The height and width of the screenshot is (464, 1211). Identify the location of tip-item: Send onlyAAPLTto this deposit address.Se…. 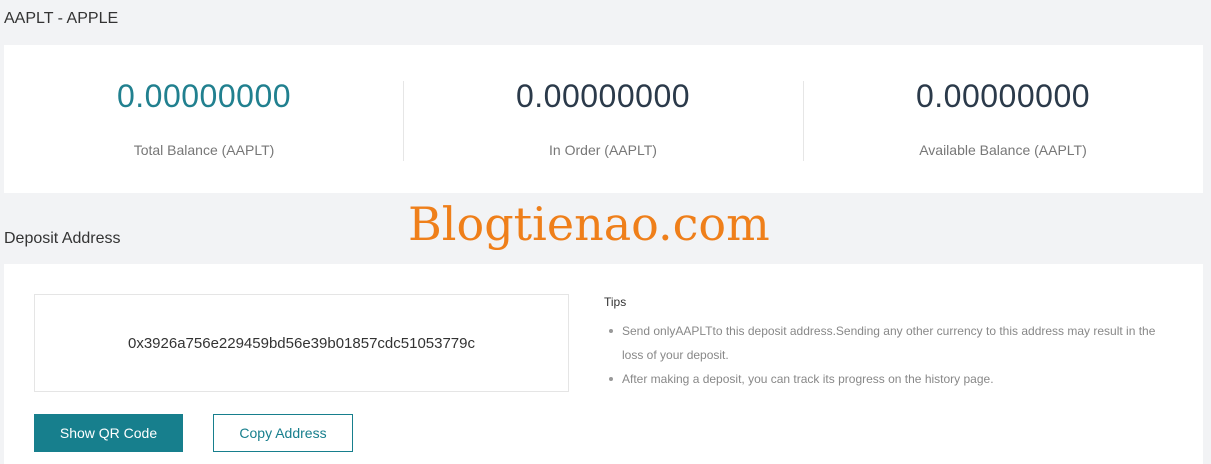
(891, 343).